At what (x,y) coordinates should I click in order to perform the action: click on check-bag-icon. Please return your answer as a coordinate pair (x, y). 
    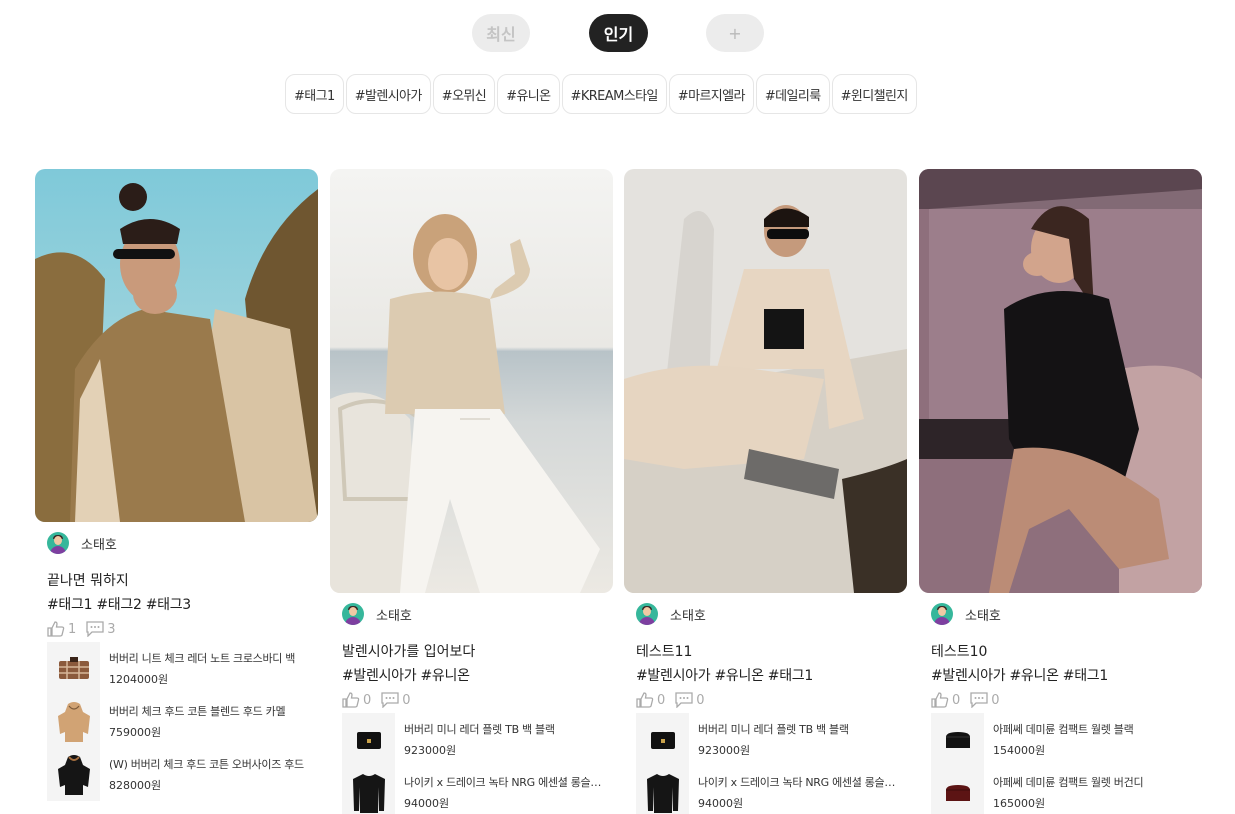
    Looking at the image, I should click on (73, 668).